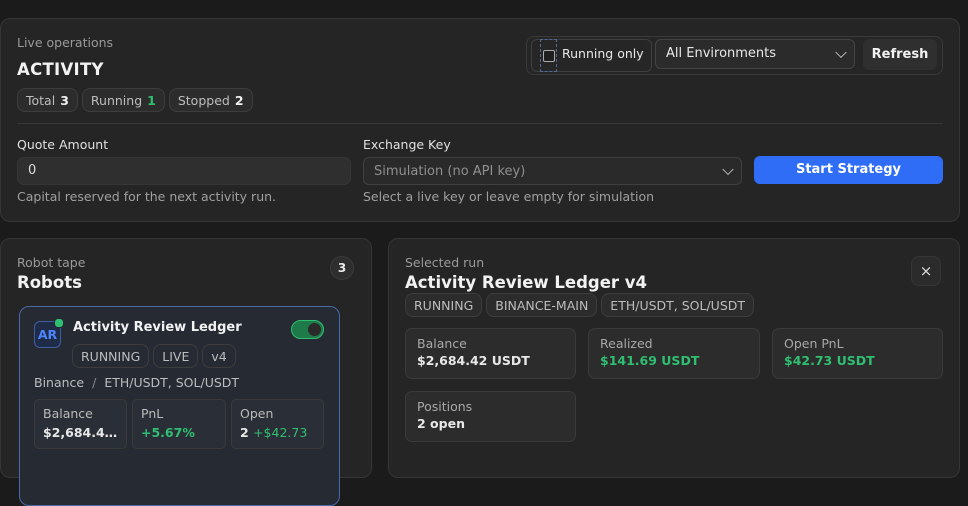 This screenshot has height=506, width=968. Describe the element at coordinates (157, 327) in the screenshot. I see `robot-name: Activity Review Ledger` at that location.